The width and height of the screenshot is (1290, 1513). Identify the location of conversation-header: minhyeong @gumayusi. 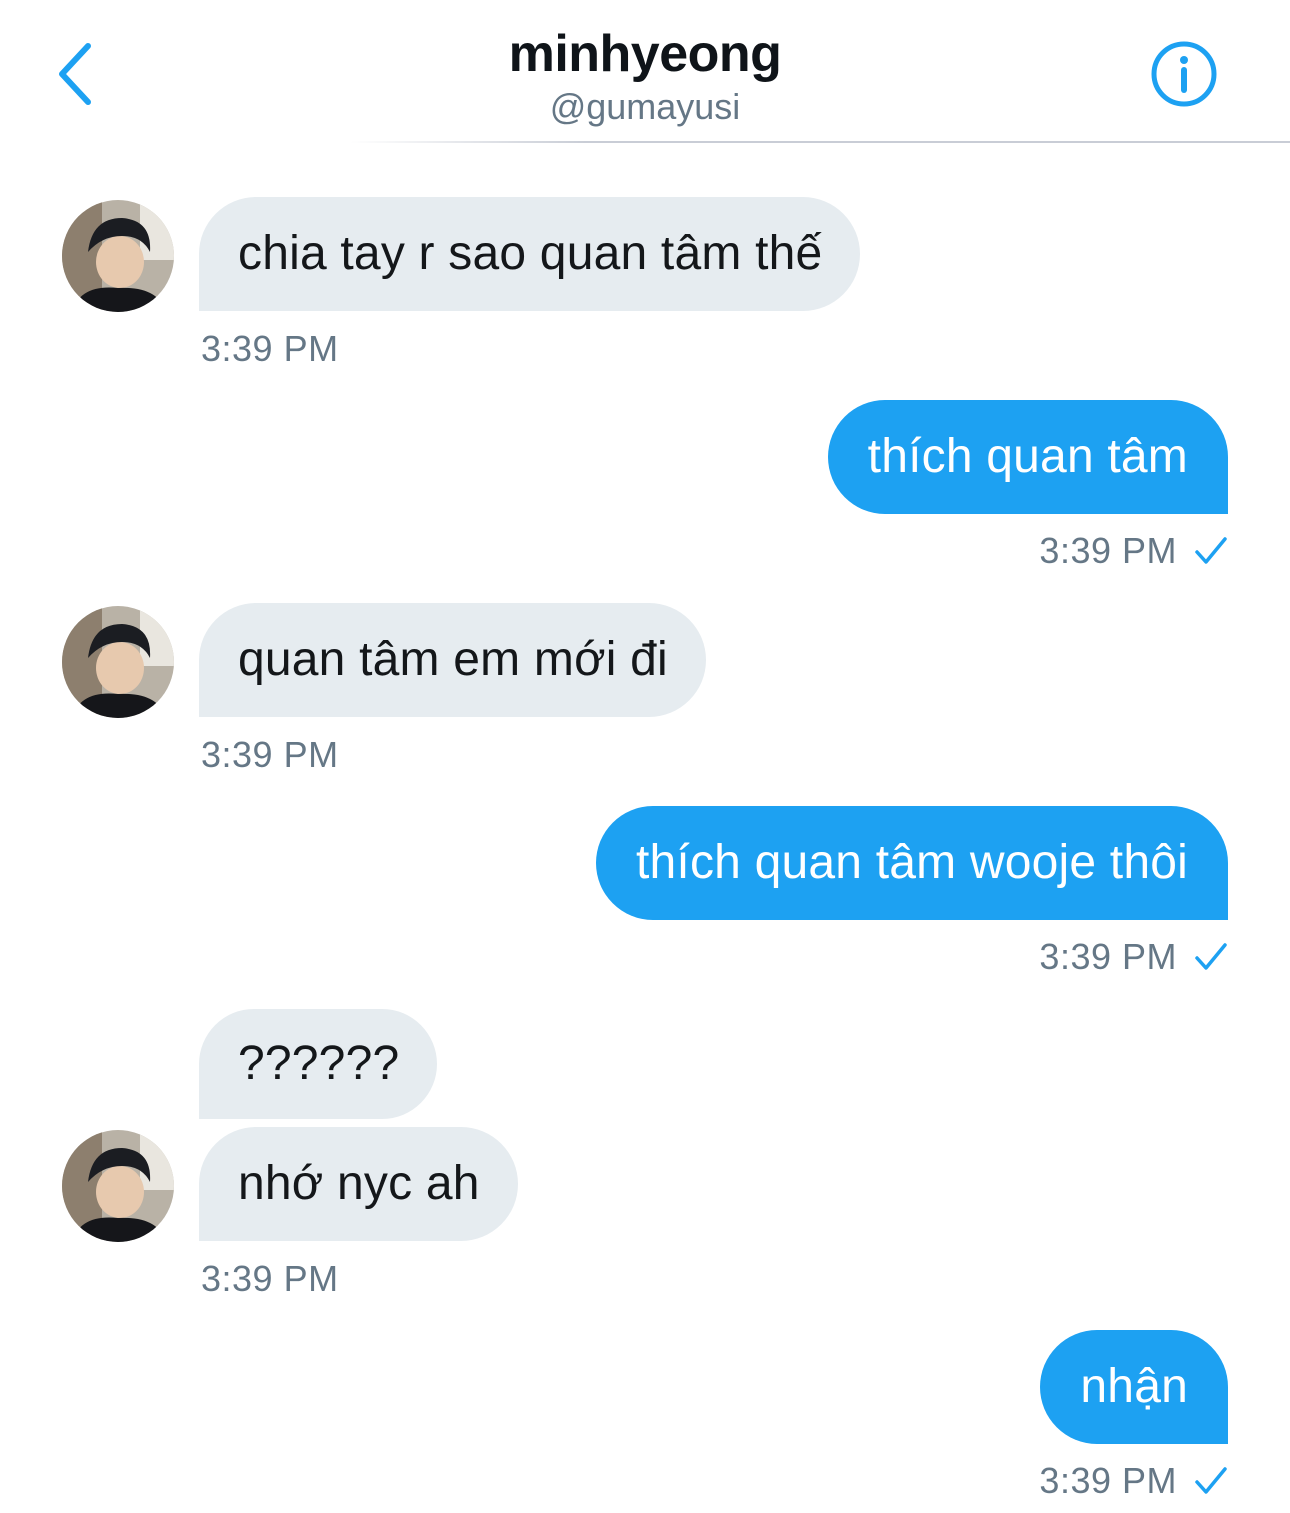
(645, 71).